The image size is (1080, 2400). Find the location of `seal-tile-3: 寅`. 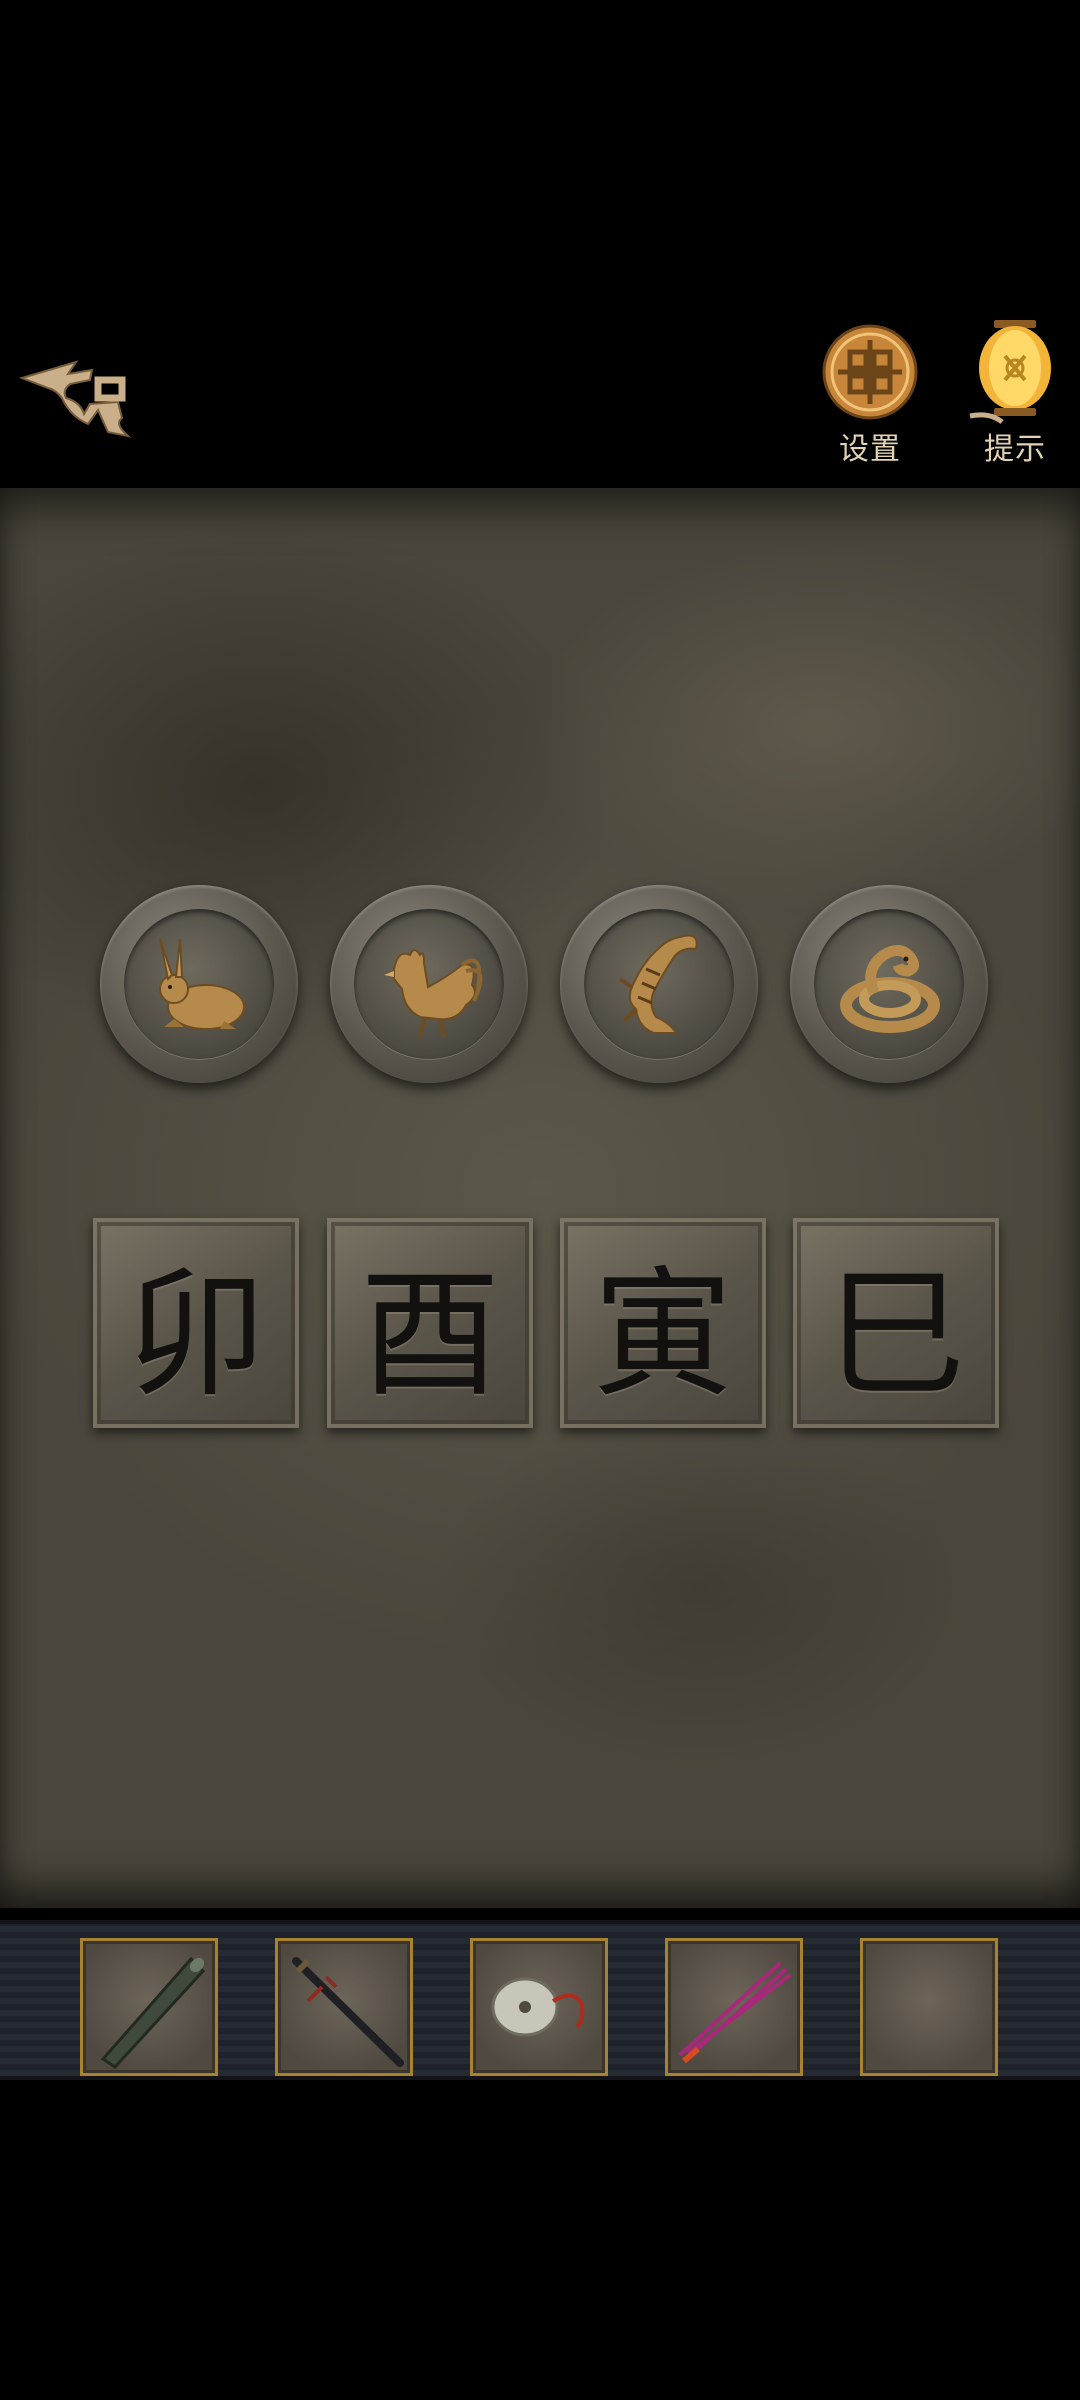

seal-tile-3: 寅 is located at coordinates (663, 1323).